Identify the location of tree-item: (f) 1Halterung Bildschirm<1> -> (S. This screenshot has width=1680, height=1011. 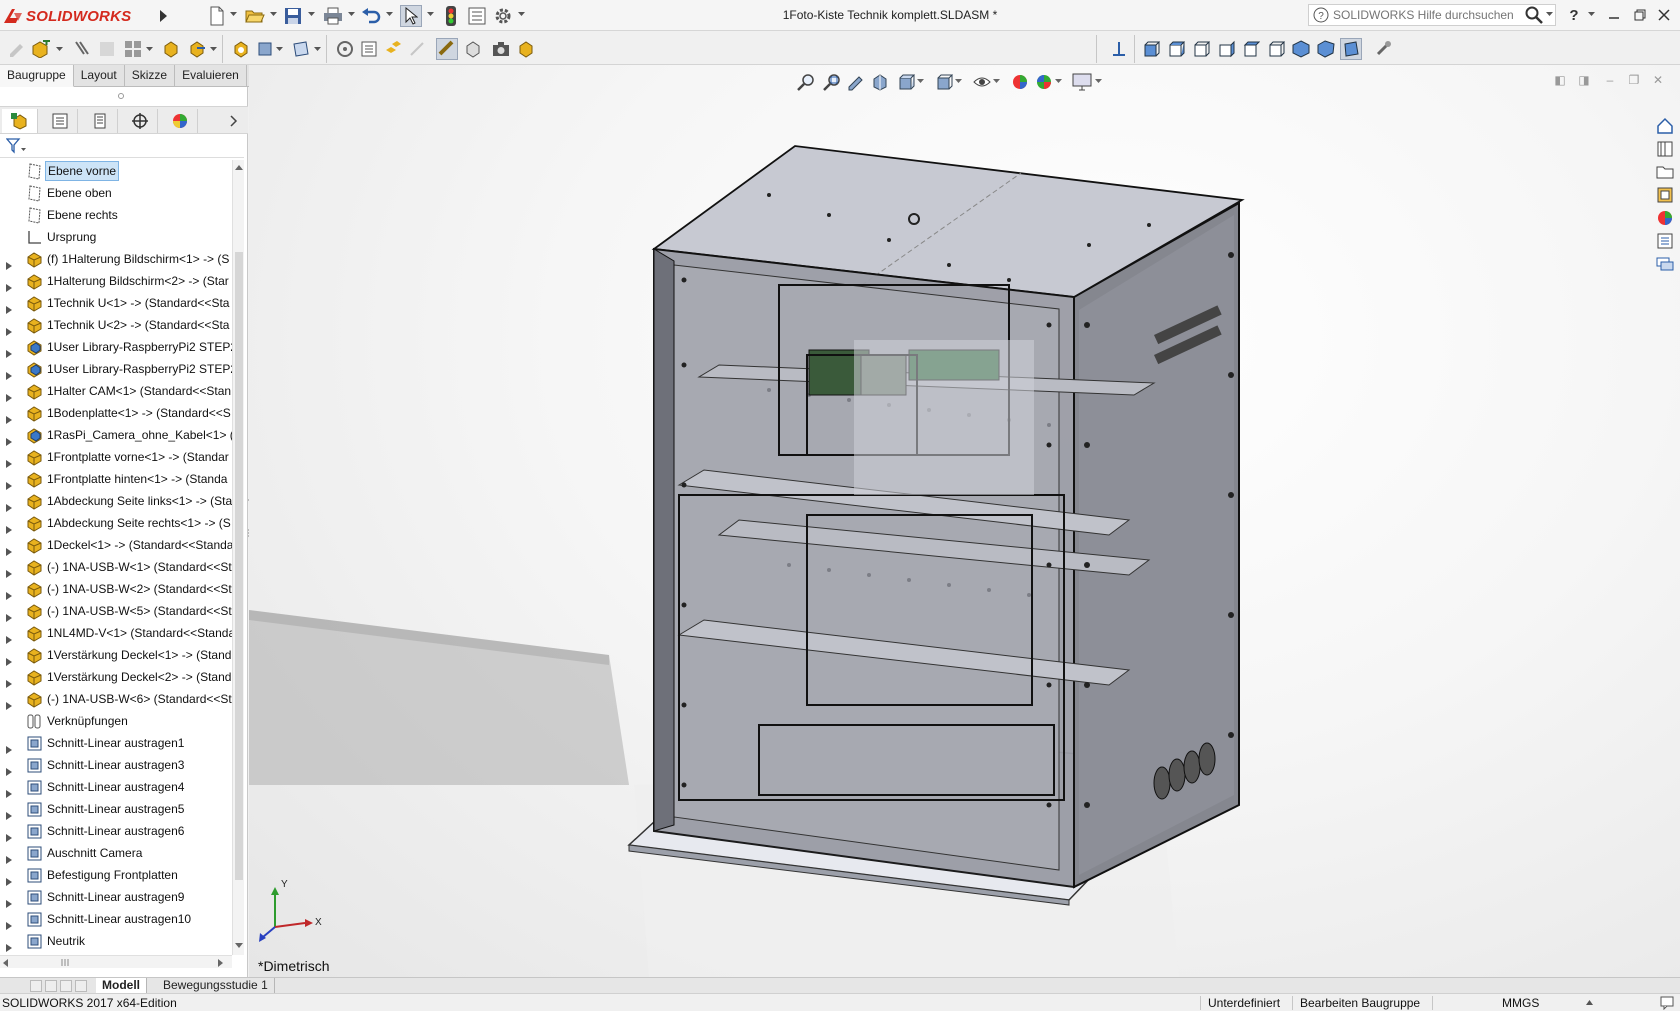
(116, 259).